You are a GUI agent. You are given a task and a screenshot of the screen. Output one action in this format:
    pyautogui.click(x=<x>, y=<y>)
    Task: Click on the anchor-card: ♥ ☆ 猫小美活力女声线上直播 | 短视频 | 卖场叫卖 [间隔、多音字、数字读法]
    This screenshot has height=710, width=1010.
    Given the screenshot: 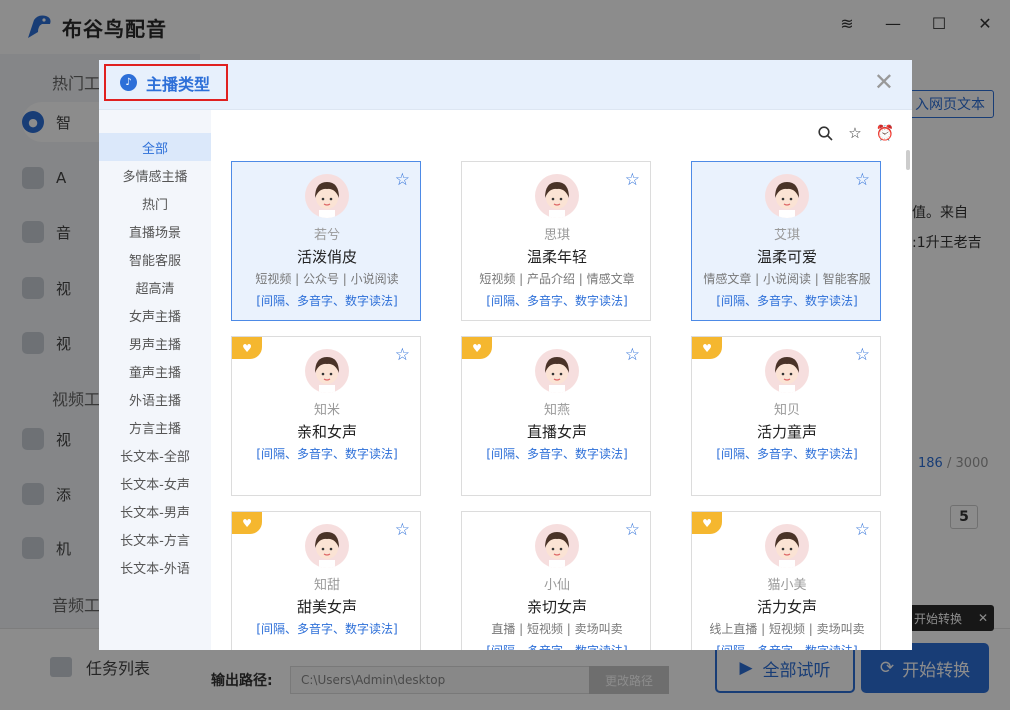 What is the action you would take?
    pyautogui.click(x=786, y=580)
    